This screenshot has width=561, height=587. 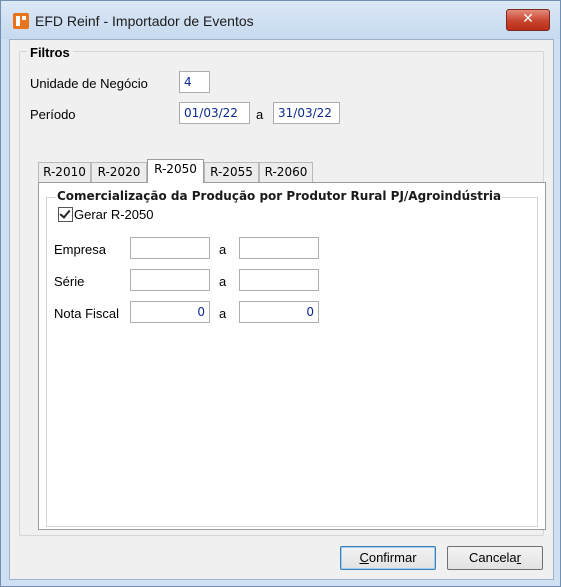 What do you see at coordinates (306, 113) in the screenshot?
I see `periodo-end-input: 31/03/22` at bounding box center [306, 113].